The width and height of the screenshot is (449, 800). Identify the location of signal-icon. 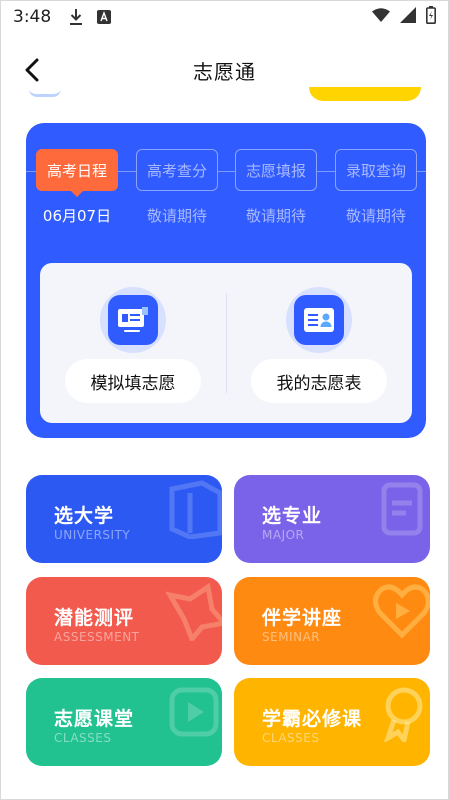
(408, 17).